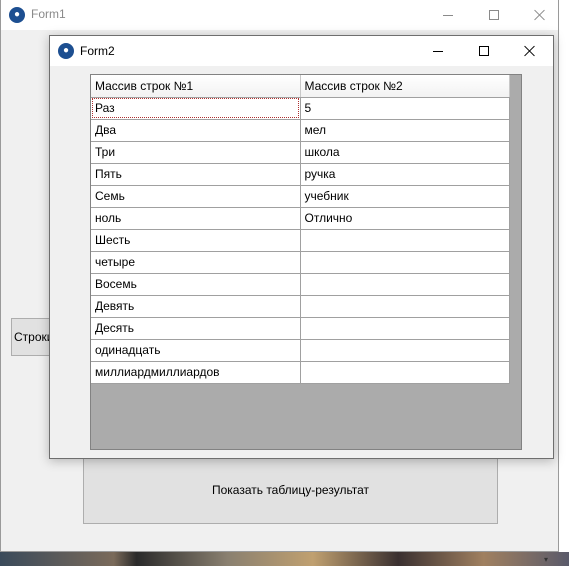 This screenshot has height=566, width=569. I want to click on table-row: Восемь, so click(300, 284).